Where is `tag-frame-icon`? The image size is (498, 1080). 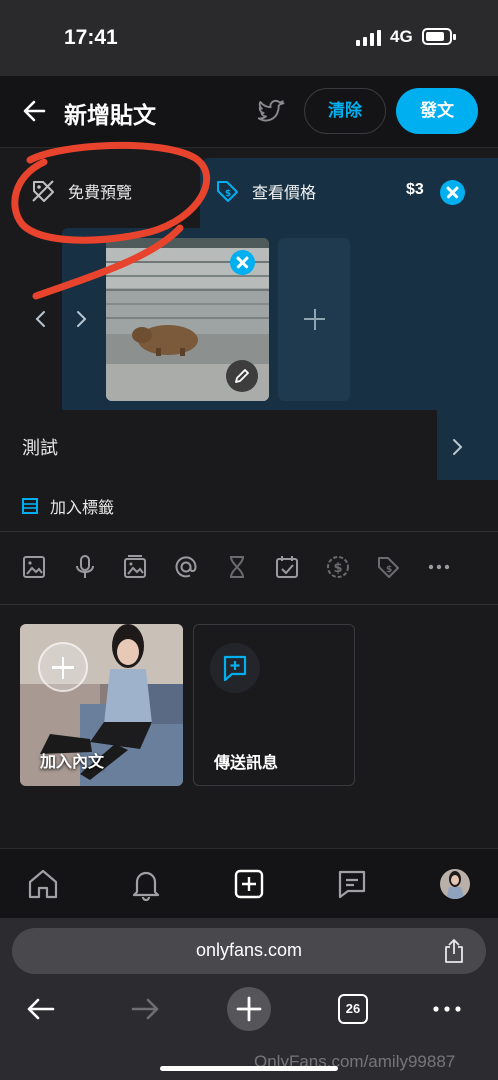 tag-frame-icon is located at coordinates (30, 506).